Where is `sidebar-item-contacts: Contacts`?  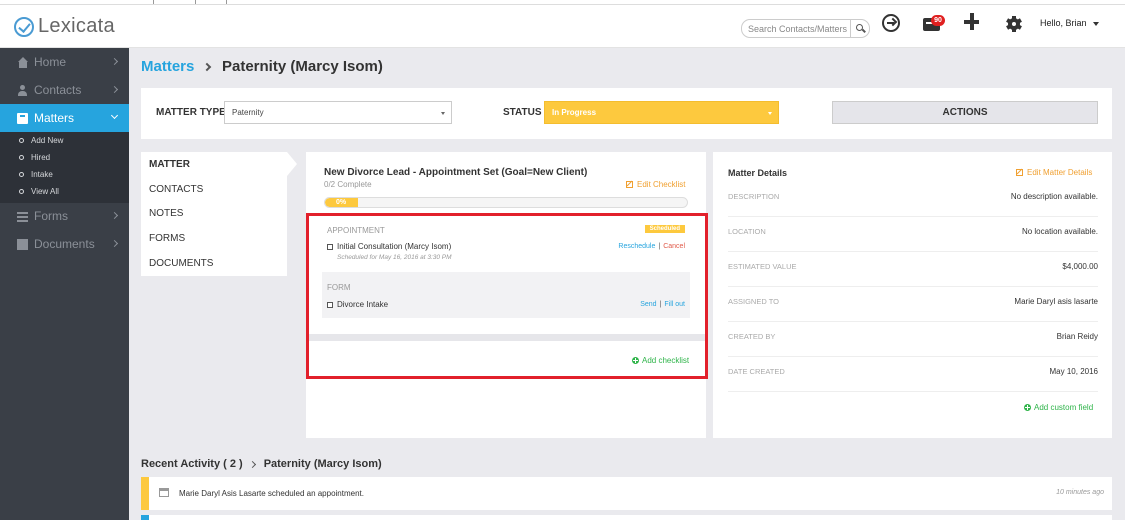
sidebar-item-contacts: Contacts is located at coordinates (64, 90).